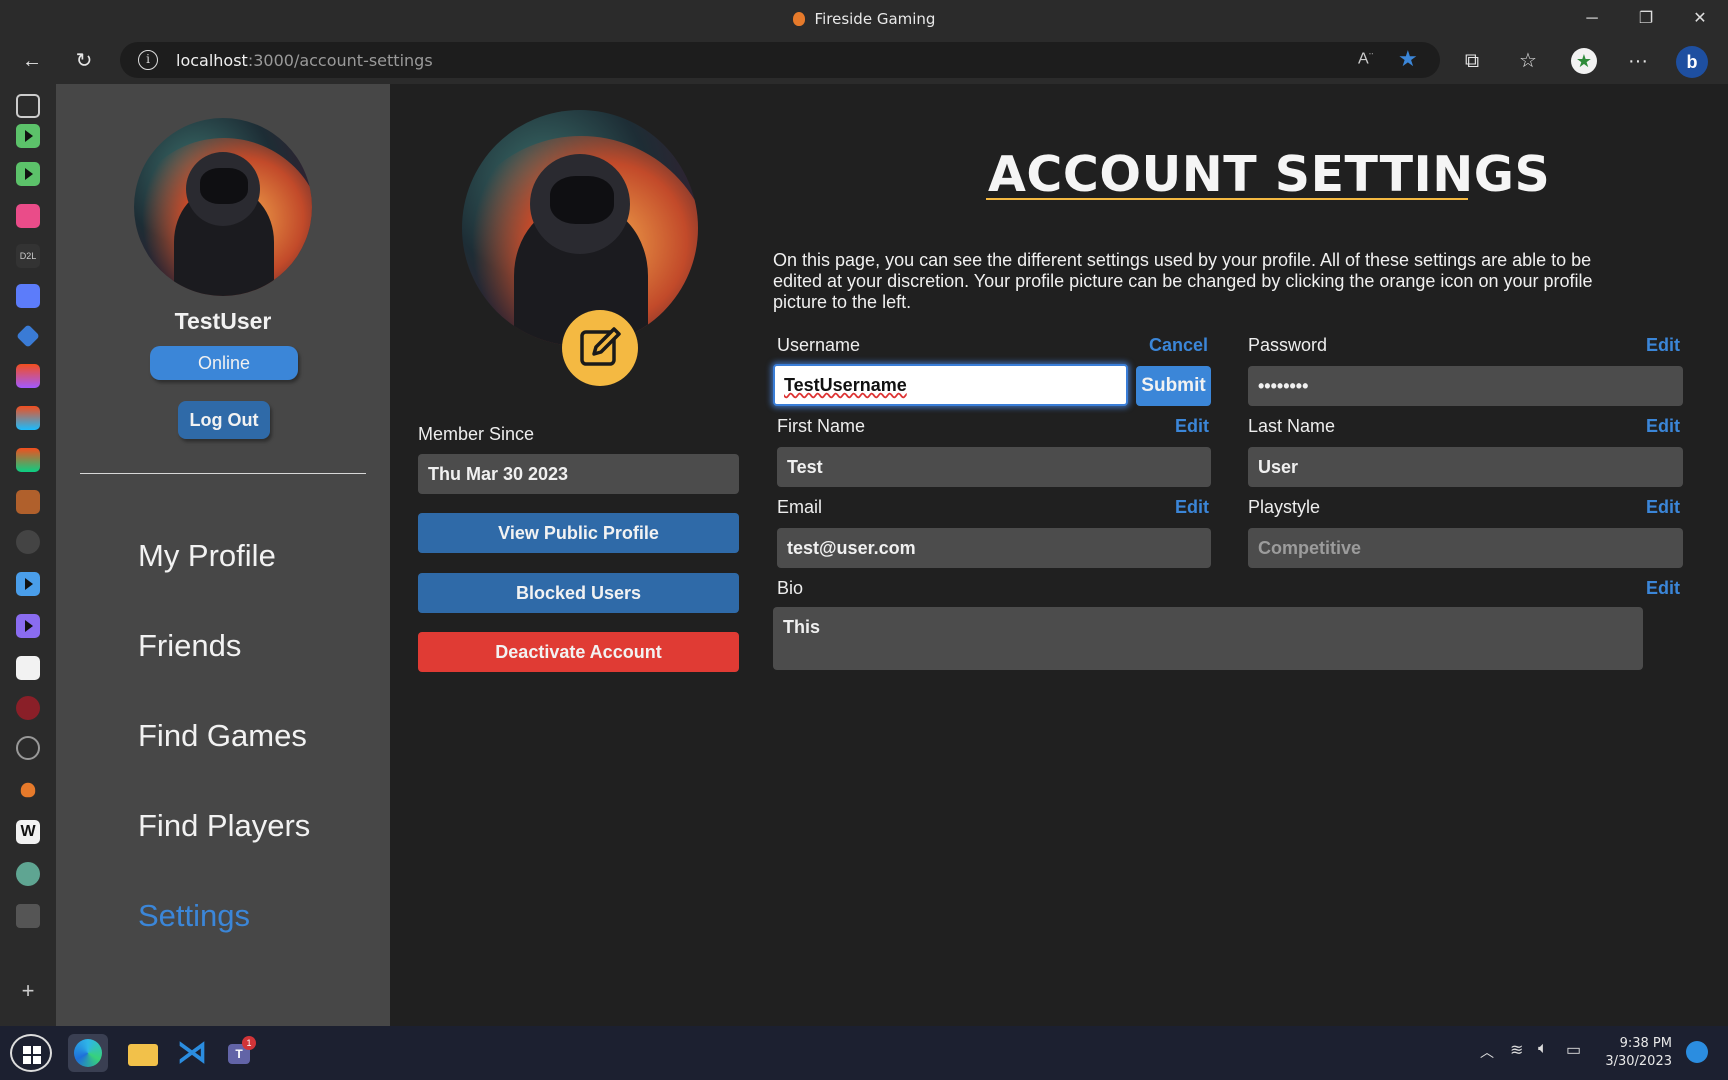 The width and height of the screenshot is (1728, 1080). Describe the element at coordinates (1208, 638) in the screenshot. I see `bio-textarea: This` at that location.